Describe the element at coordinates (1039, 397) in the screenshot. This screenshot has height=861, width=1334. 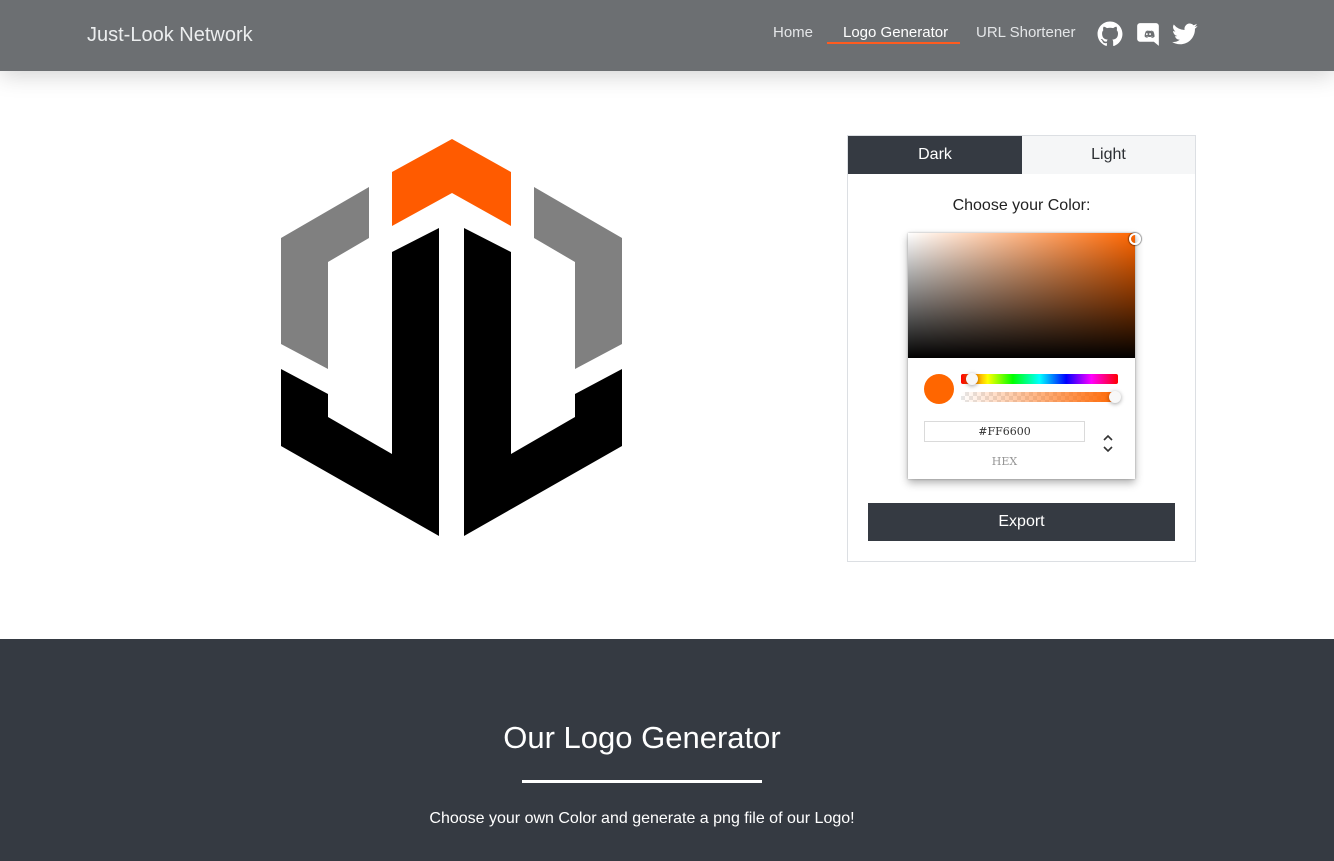
I see `alpha-slider` at that location.